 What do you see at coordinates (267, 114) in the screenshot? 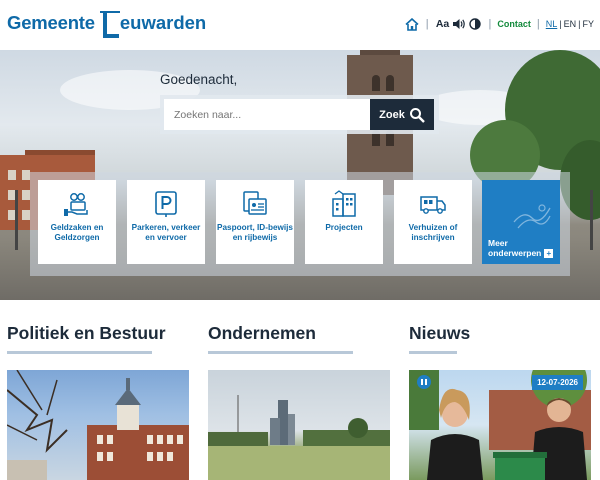
I see `search-input` at bounding box center [267, 114].